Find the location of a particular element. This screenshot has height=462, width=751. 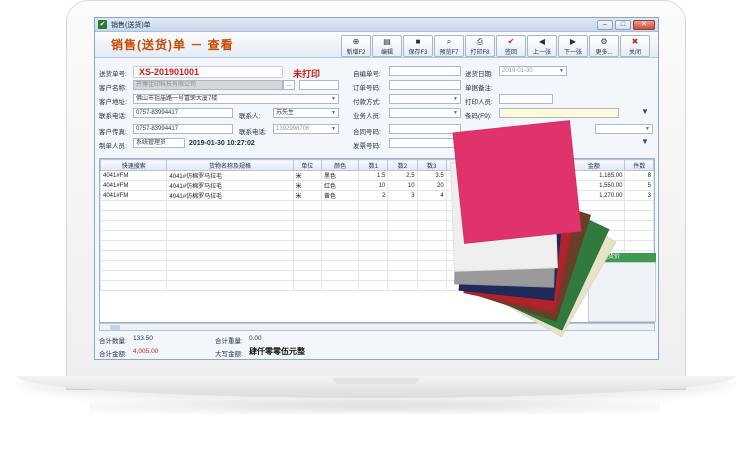

table-cell: 黑色 is located at coordinates (340, 175).